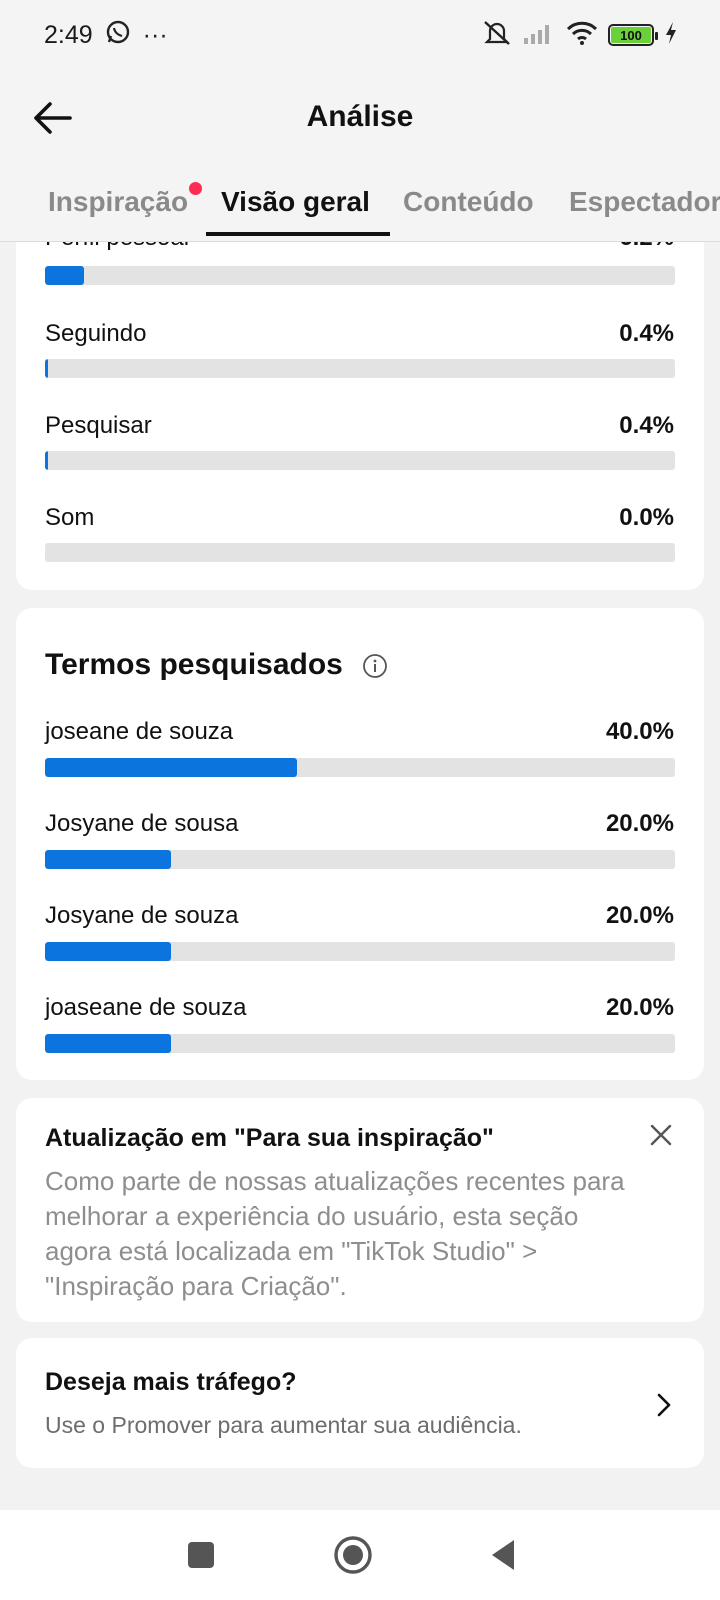 This screenshot has height=1600, width=720. What do you see at coordinates (360, 35) in the screenshot?
I see `status-bar: 2:49 ··· 100` at bounding box center [360, 35].